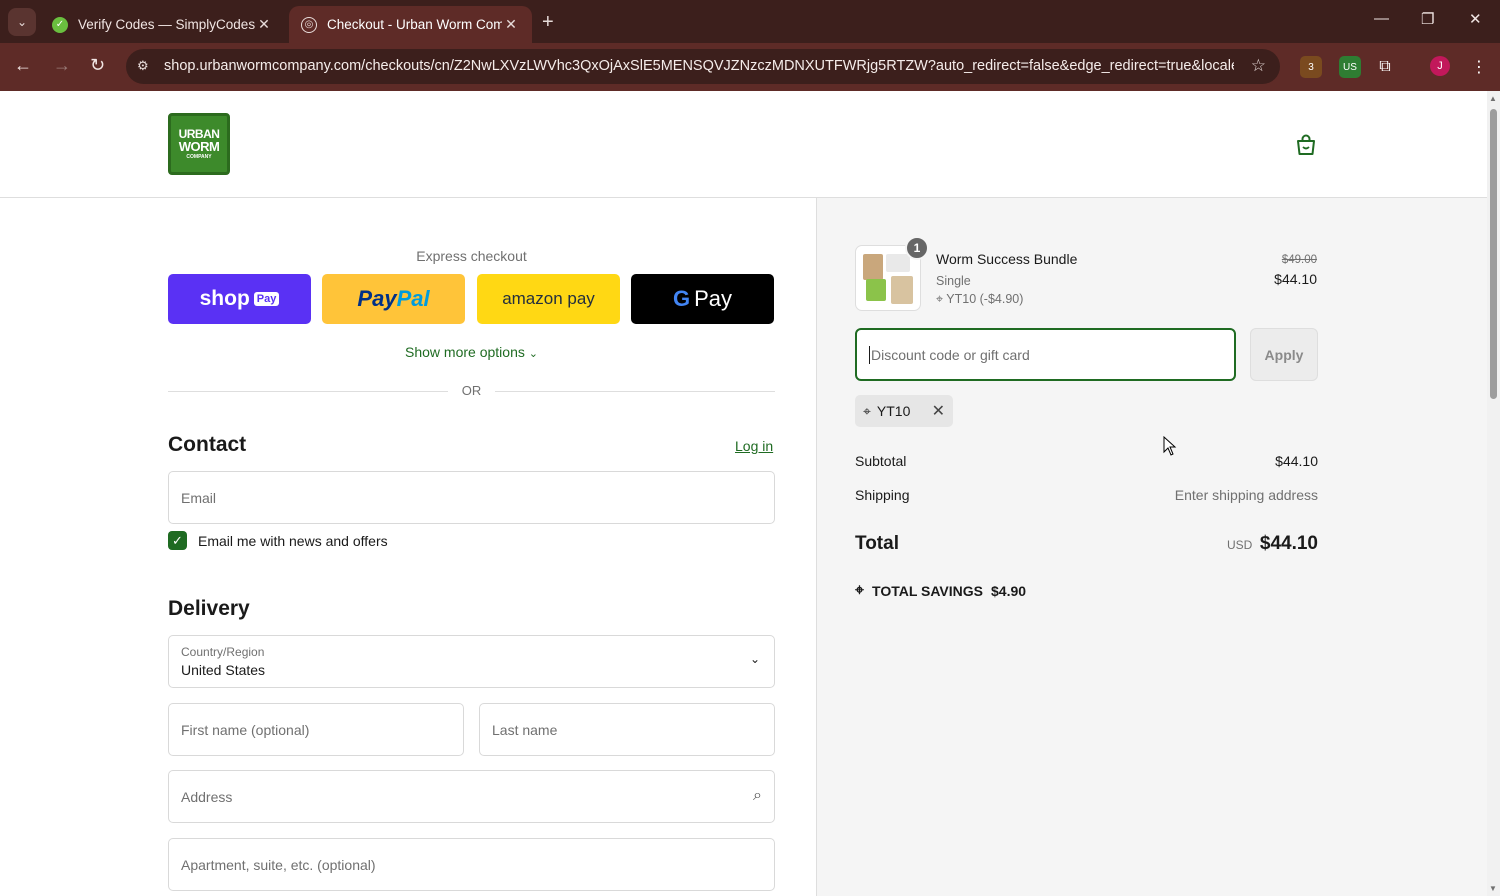  Describe the element at coordinates (1009, 591) in the screenshot. I see `savings-value: $4.90` at that location.